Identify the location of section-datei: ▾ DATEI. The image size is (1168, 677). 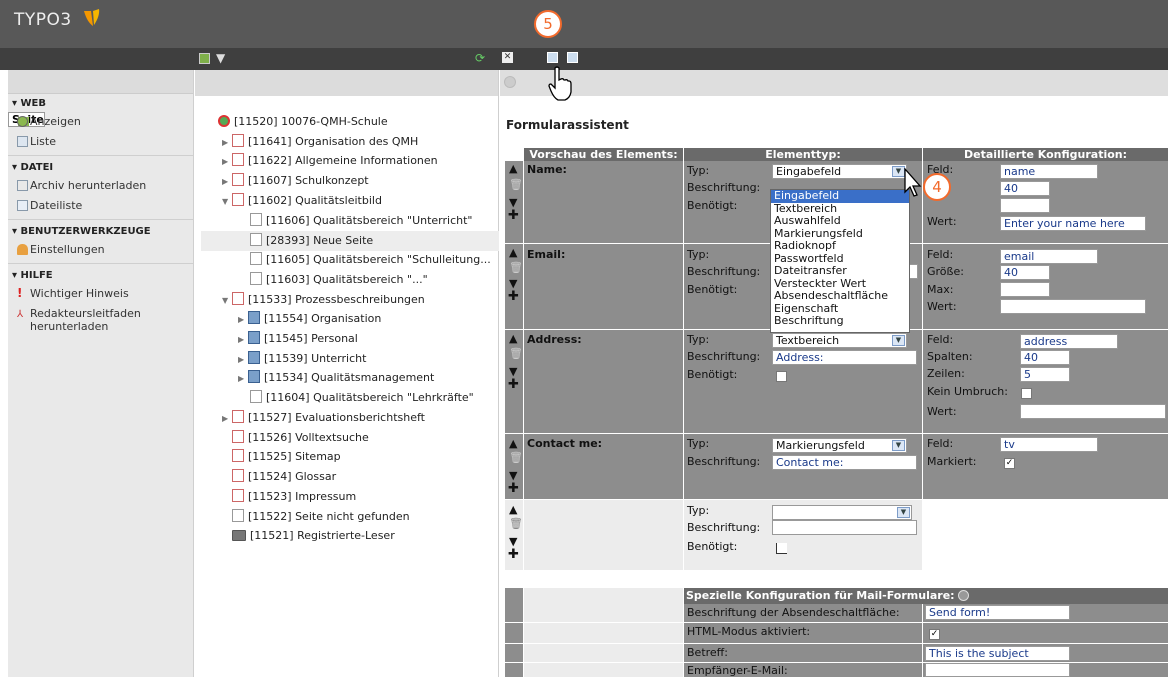
(100, 167).